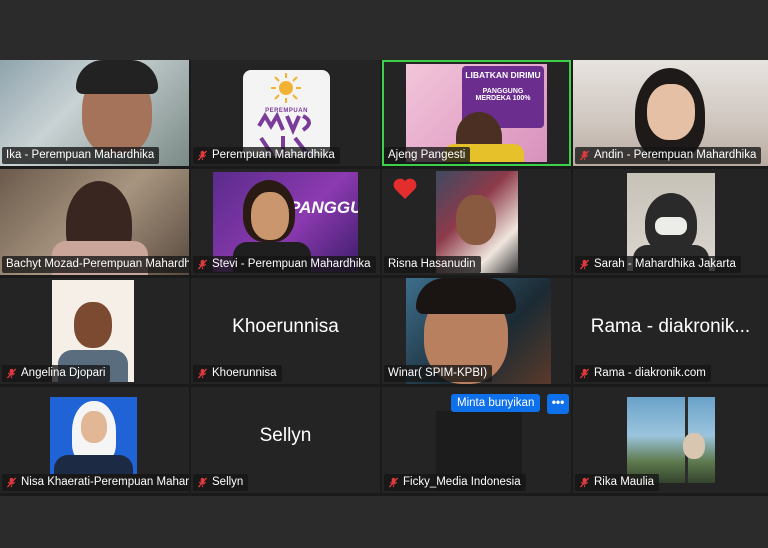 This screenshot has height=548, width=768. What do you see at coordinates (503, 75) in the screenshot?
I see `slide-title: LIBATKAN DIRIMU` at bounding box center [503, 75].